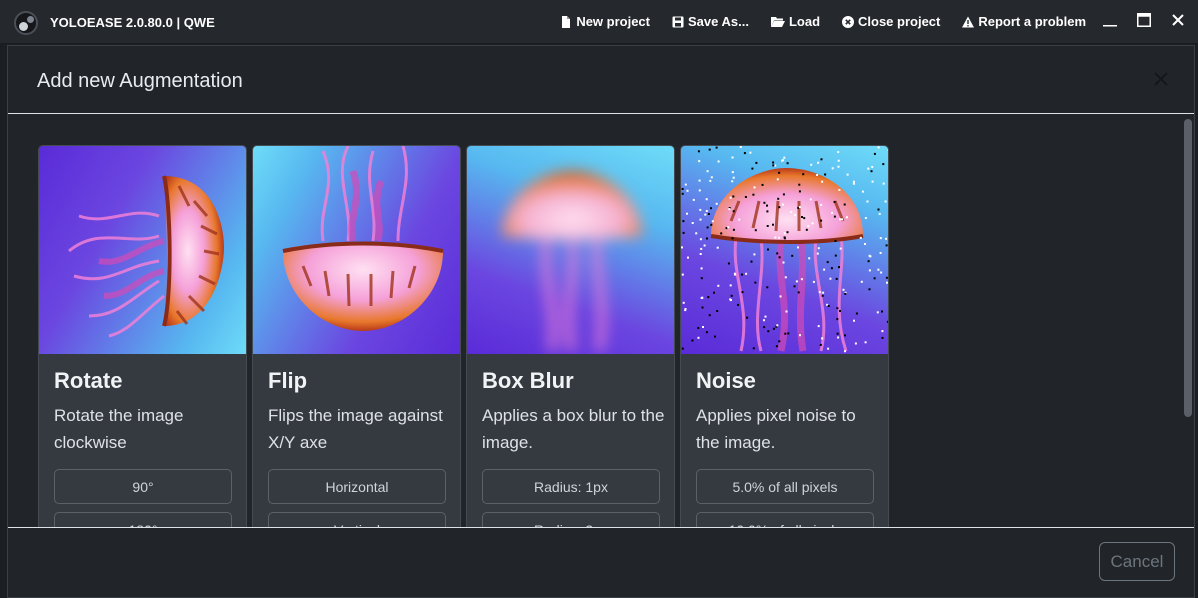 The image size is (1198, 598). What do you see at coordinates (140, 81) in the screenshot?
I see `modal-title: Add new Augmentation` at bounding box center [140, 81].